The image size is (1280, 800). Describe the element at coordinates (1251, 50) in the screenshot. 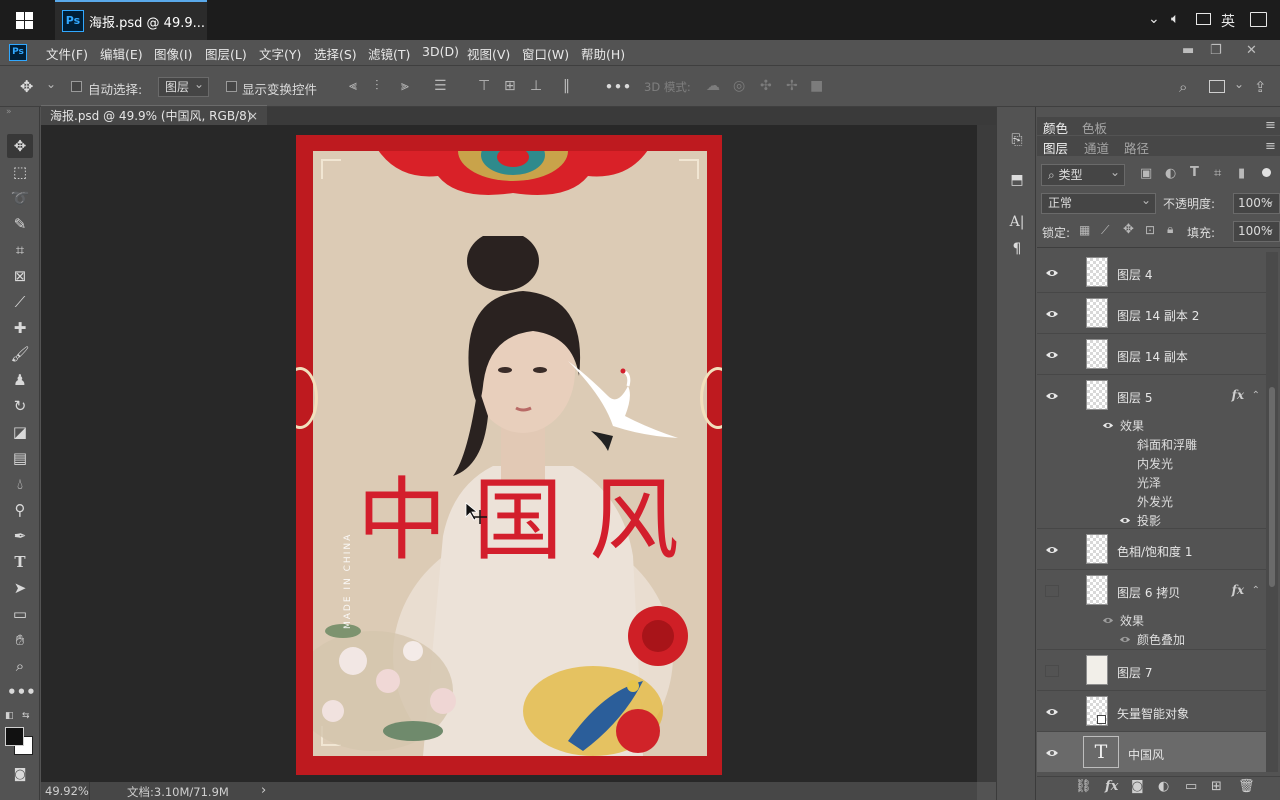

I see `close-icon: ✕` at that location.